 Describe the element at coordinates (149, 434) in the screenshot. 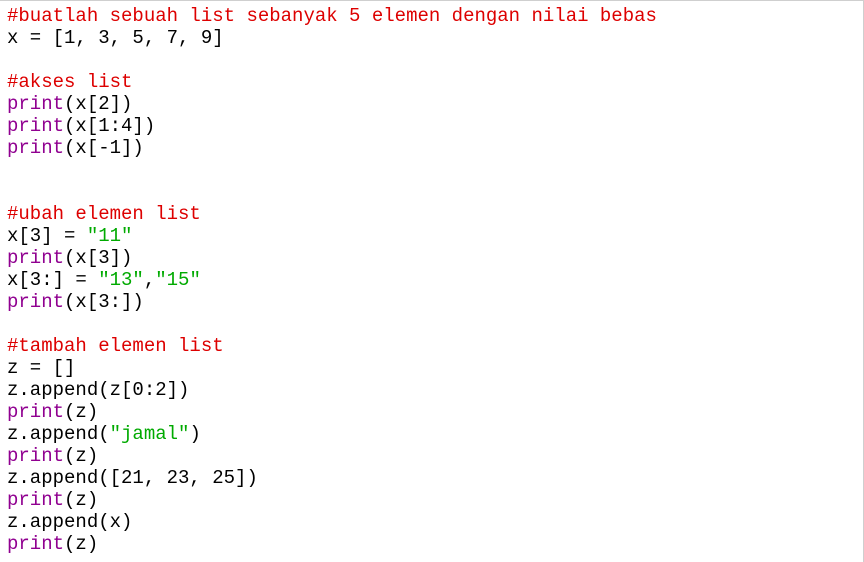

I see `token-string: "jamal"` at that location.